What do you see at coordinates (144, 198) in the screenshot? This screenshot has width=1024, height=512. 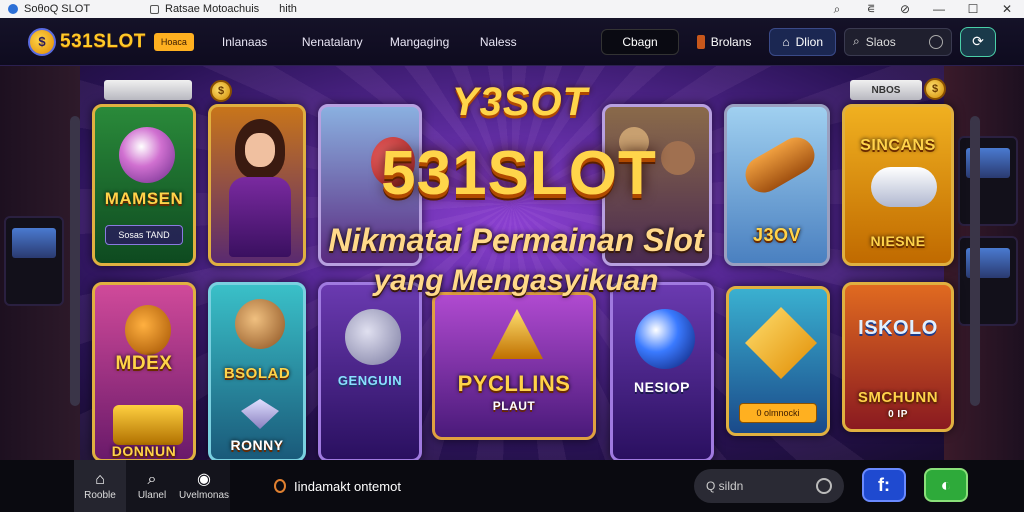 I see `game-card-title: MAMSEN` at bounding box center [144, 198].